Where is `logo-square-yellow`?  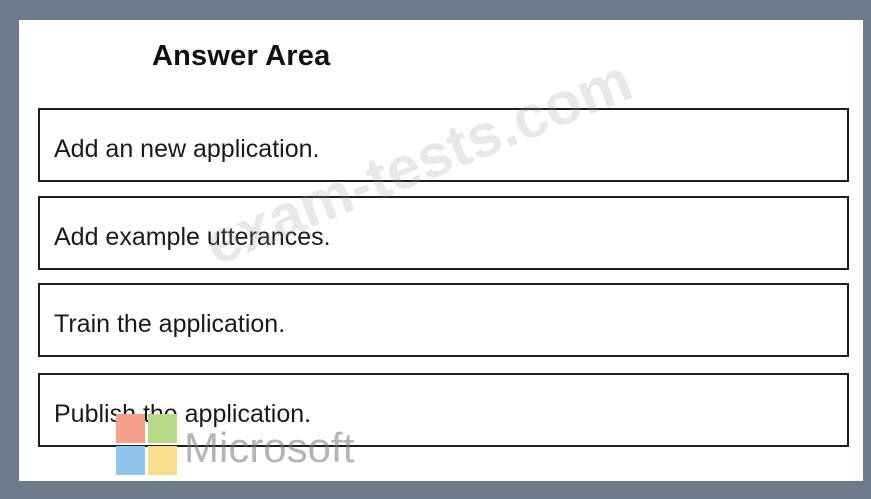
logo-square-yellow is located at coordinates (162, 460).